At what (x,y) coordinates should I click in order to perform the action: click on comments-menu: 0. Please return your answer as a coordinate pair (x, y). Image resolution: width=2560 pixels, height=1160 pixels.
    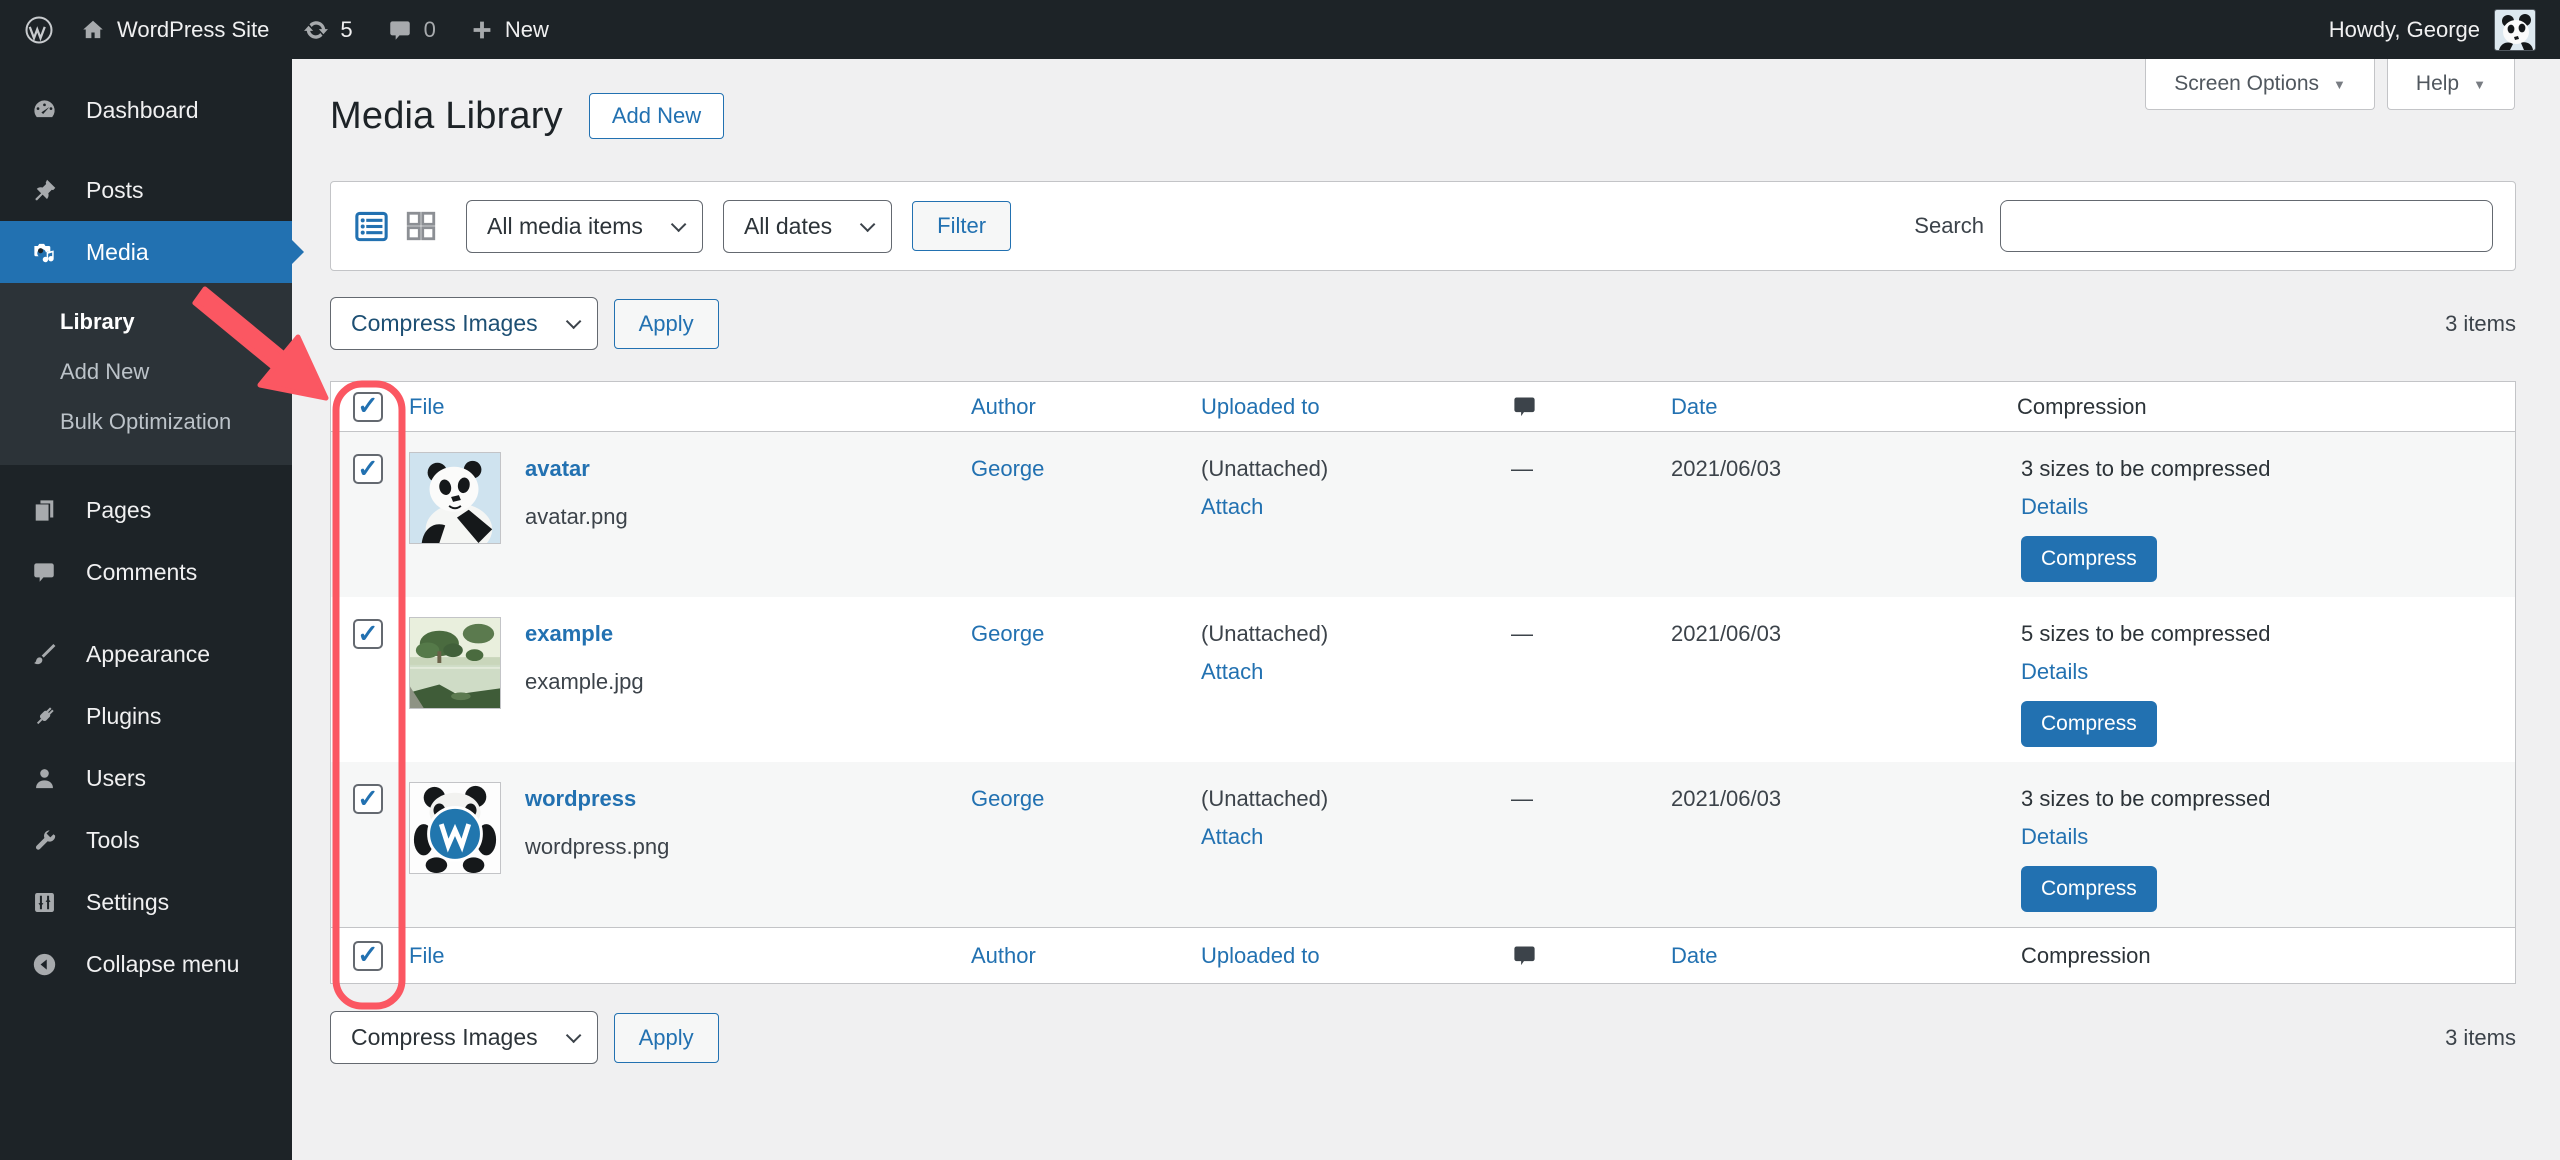
    Looking at the image, I should click on (411, 30).